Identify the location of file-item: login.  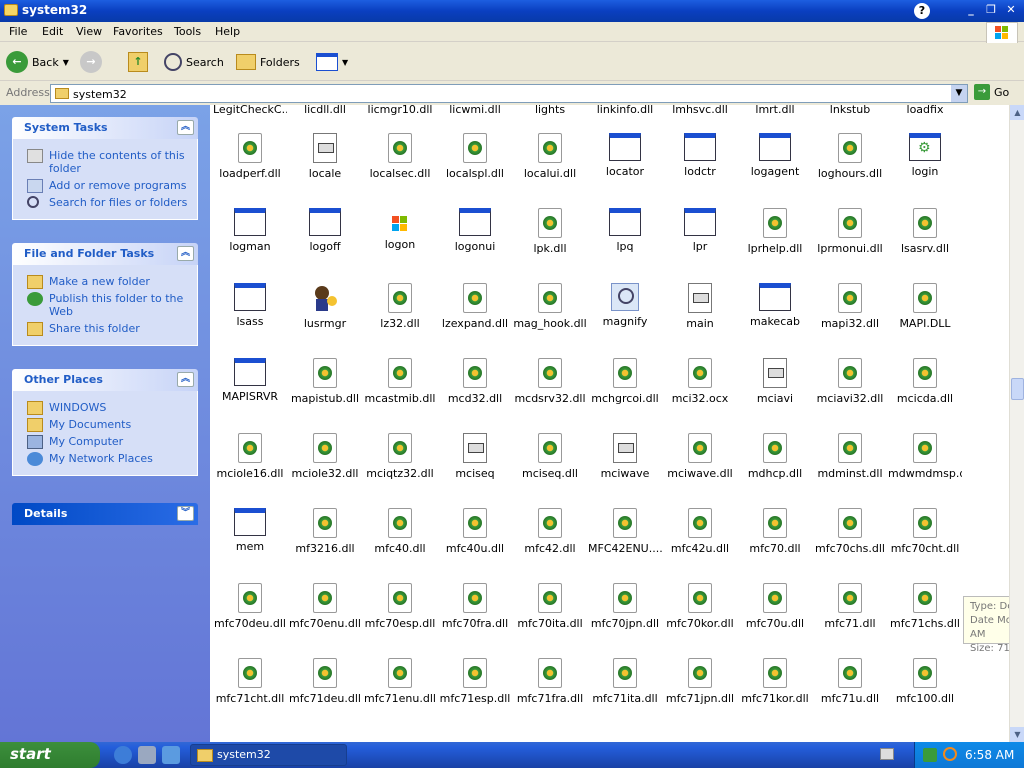
(925, 155).